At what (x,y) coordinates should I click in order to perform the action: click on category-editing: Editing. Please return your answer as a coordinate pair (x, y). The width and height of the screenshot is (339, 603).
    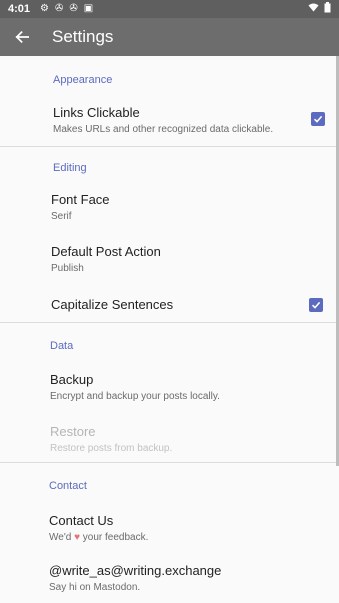
    Looking at the image, I should click on (70, 168).